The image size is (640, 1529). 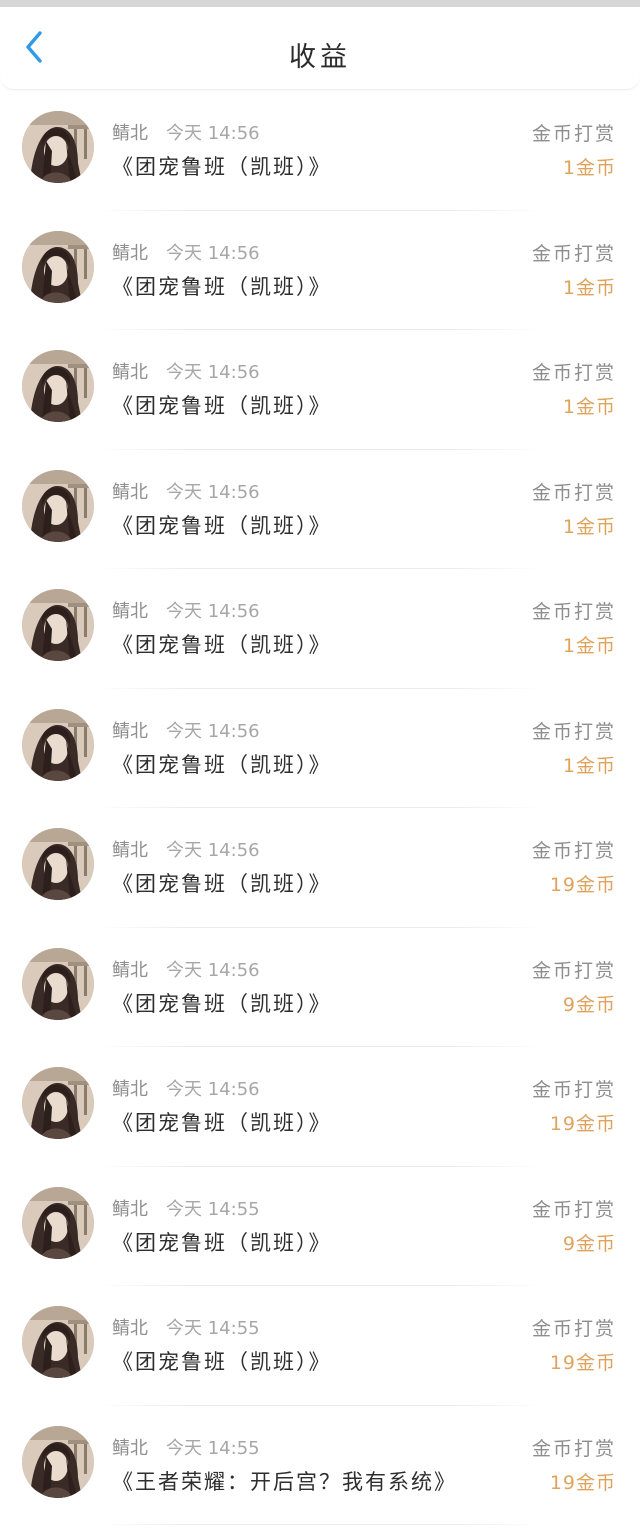 I want to click on list-item: 鲭北 今天 14:55 《团宠鲁班（凯班）》 金币打赏 9金币, so click(x=320, y=1226).